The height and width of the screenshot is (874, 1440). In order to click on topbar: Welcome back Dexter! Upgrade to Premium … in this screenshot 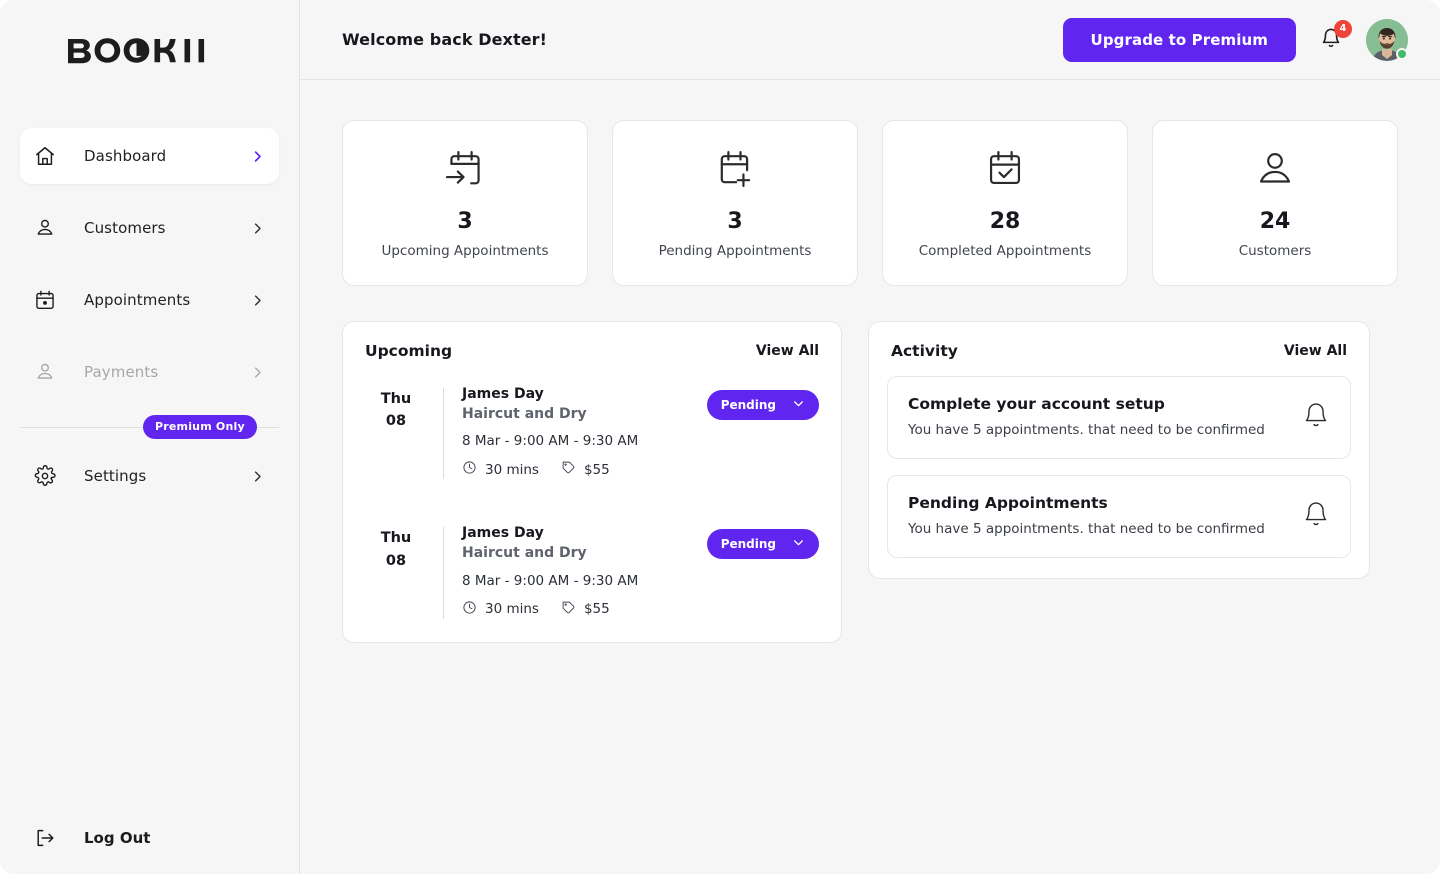, I will do `click(870, 40)`.